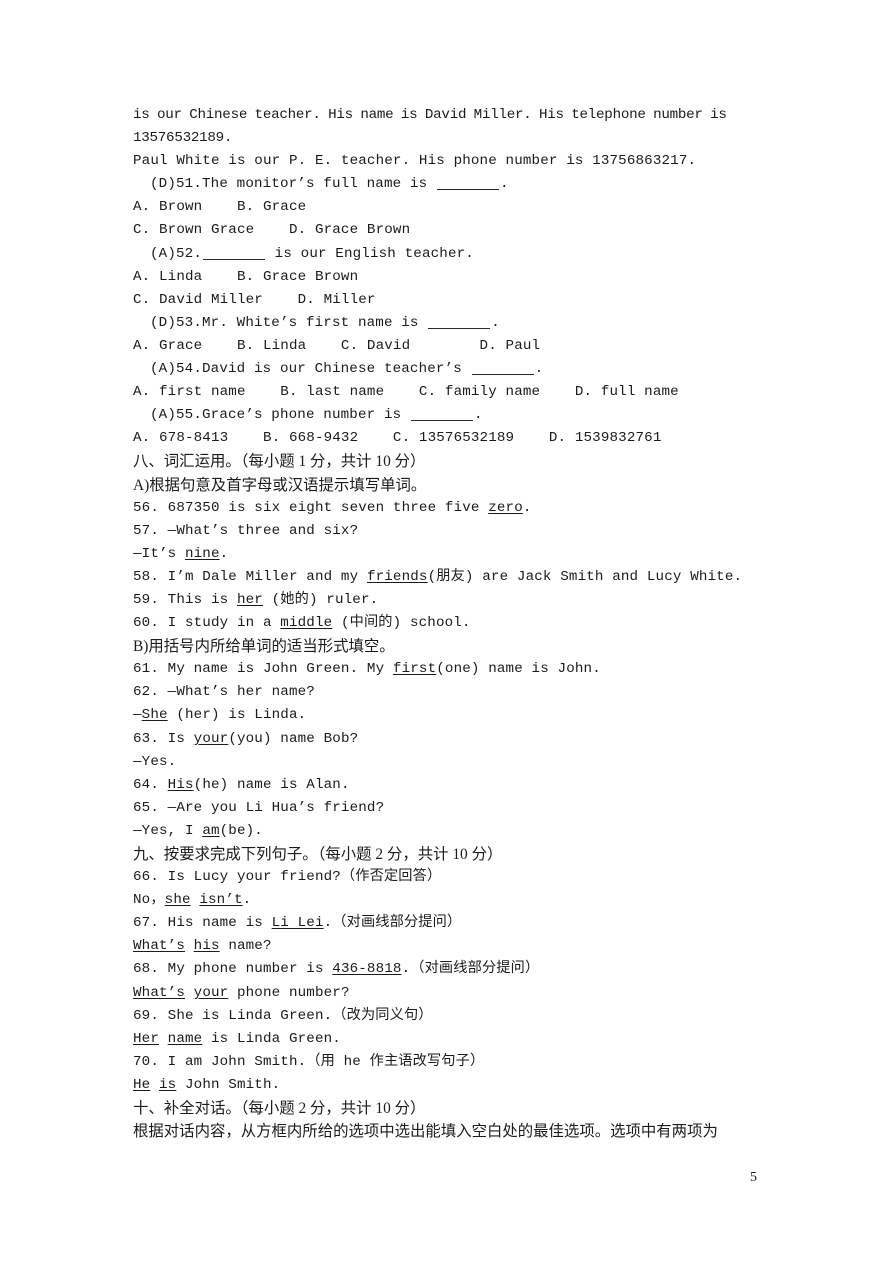  What do you see at coordinates (233, 969) in the screenshot?
I see `sentence-text: 68. My phone number is` at bounding box center [233, 969].